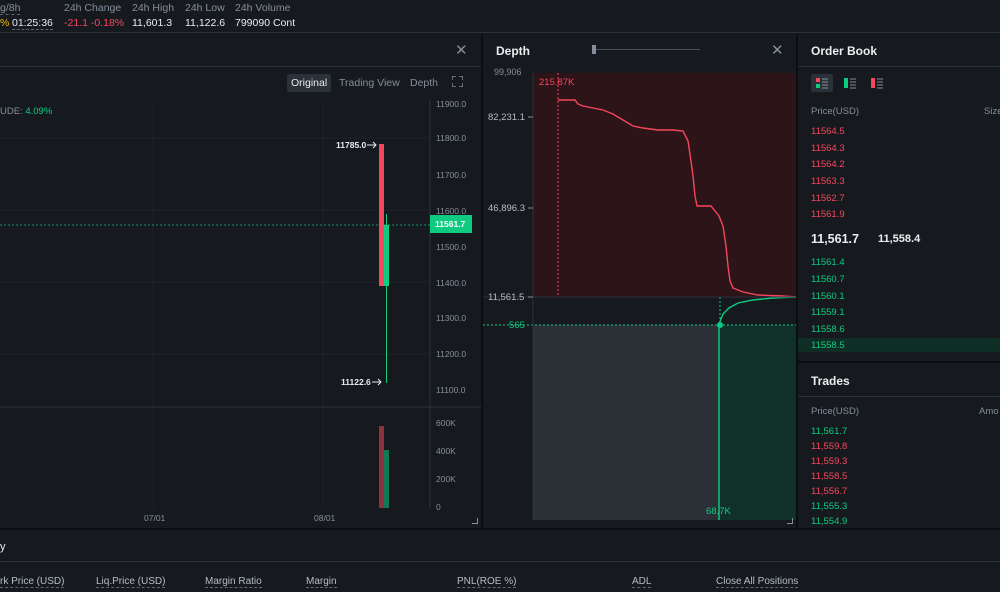  I want to click on price-tick: 11500.0, so click(451, 247).